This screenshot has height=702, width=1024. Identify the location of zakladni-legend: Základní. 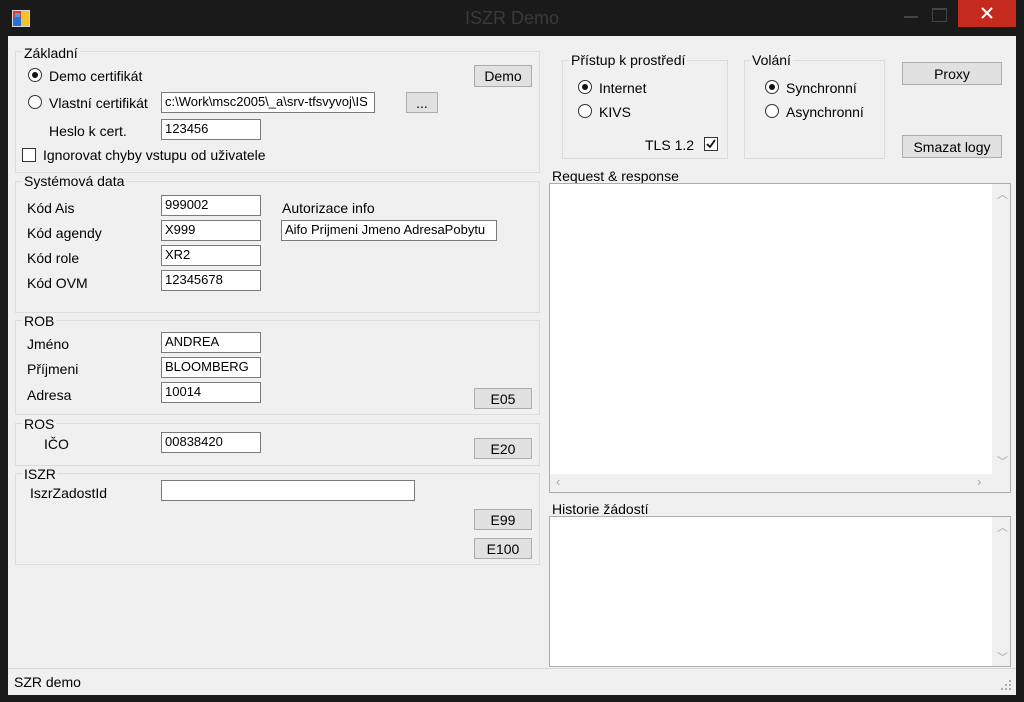
(51, 53).